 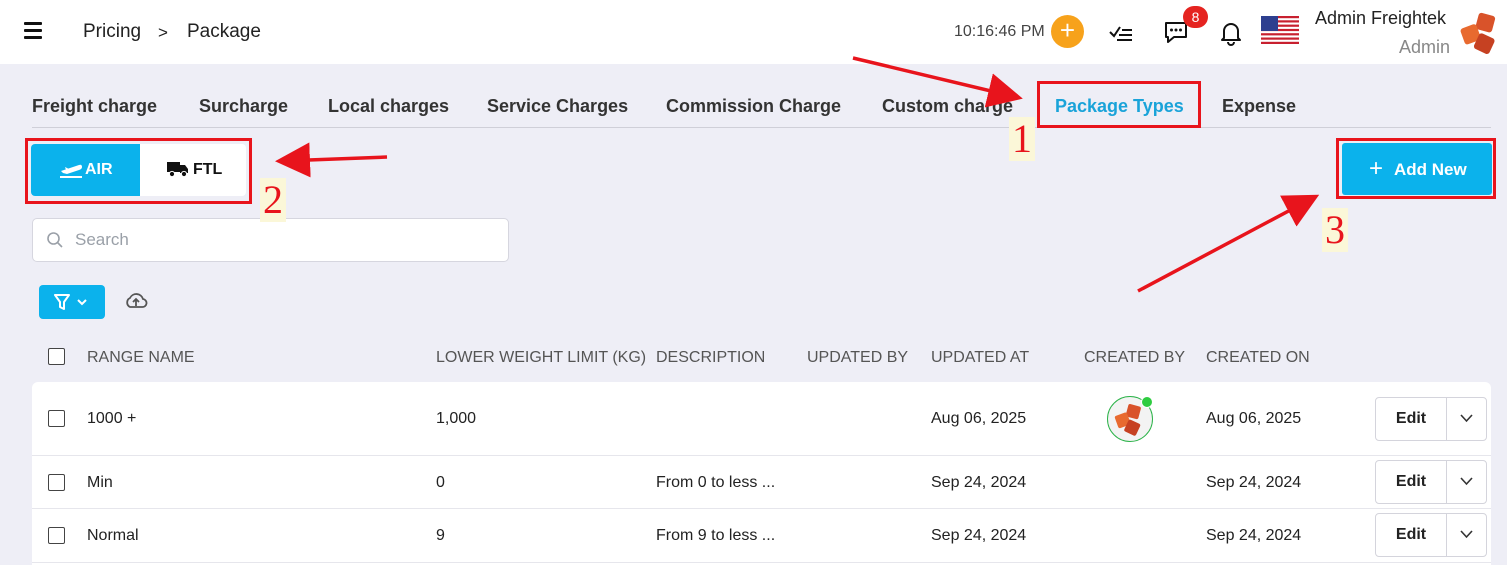 I want to click on lower-weight-limit: 1,000, so click(x=456, y=418).